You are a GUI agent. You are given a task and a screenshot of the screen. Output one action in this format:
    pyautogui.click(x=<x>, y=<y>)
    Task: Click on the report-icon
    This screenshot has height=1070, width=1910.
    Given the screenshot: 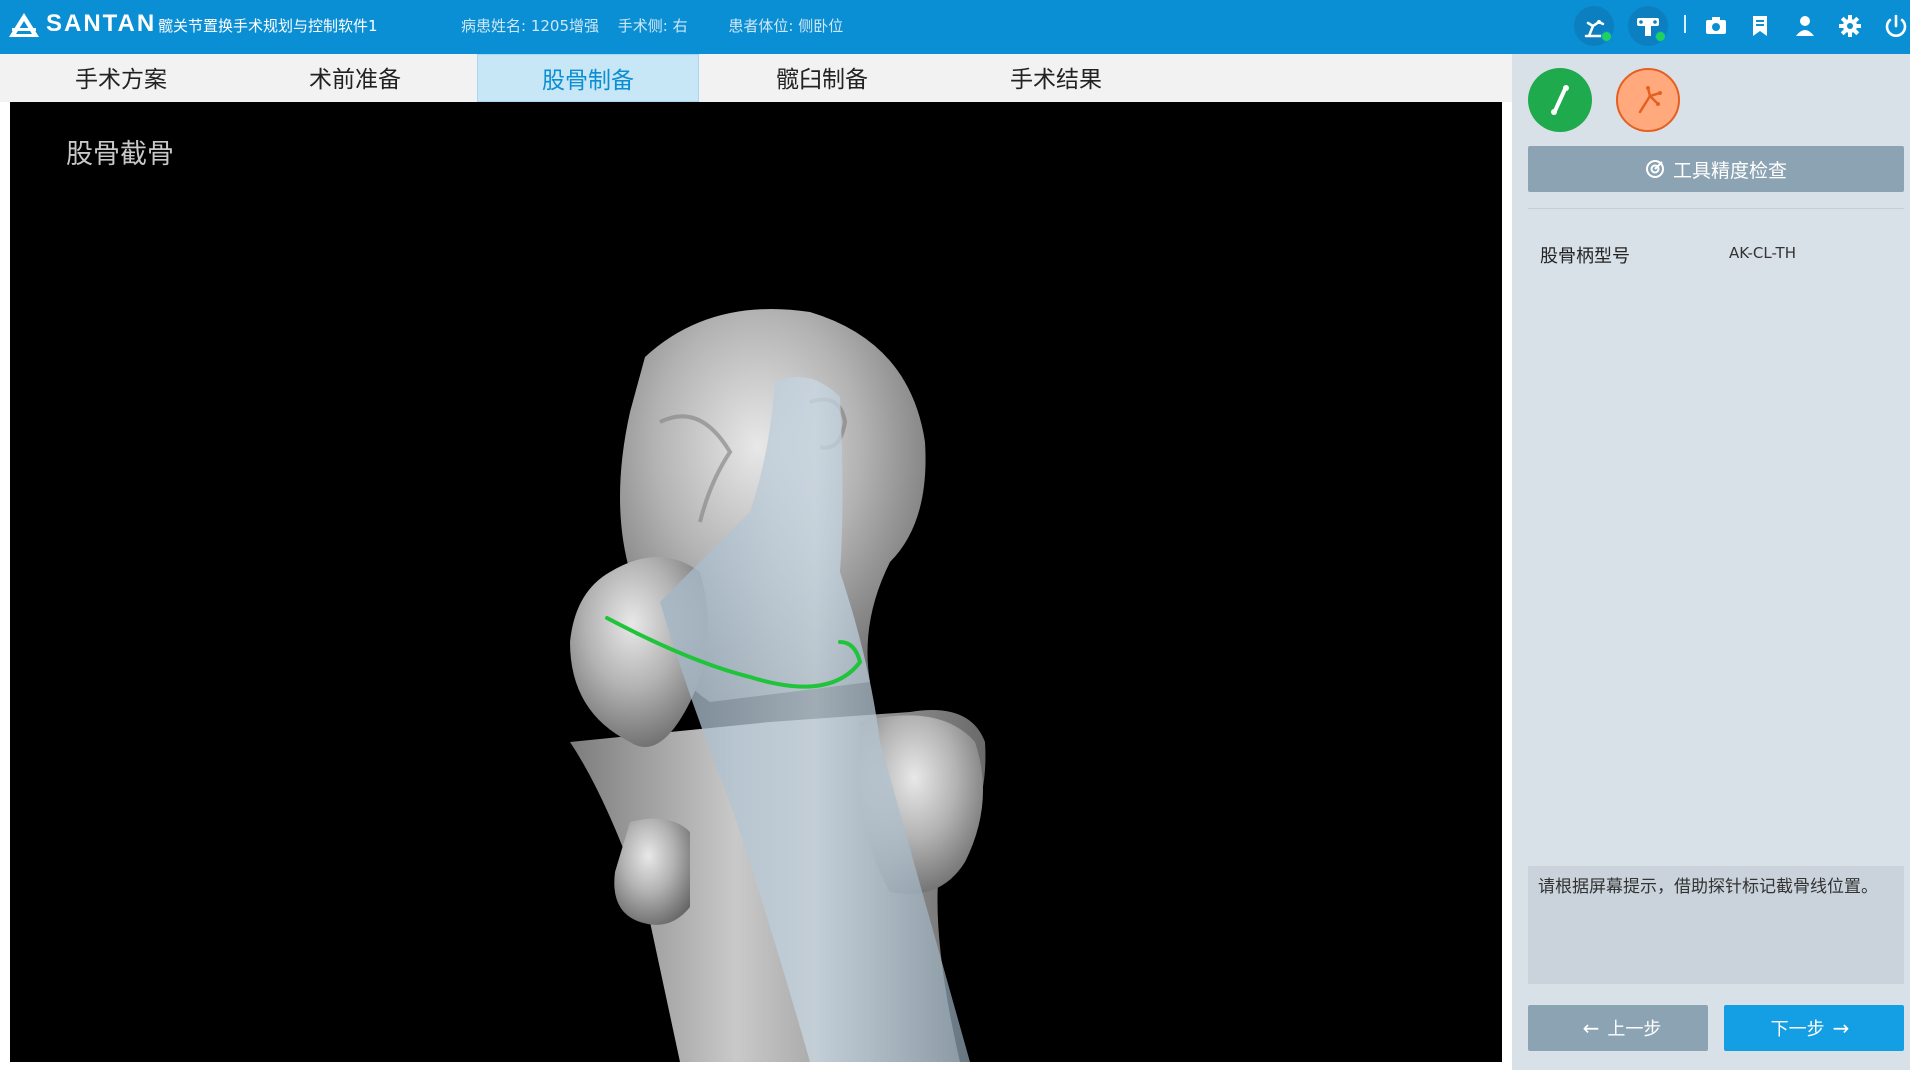 What is the action you would take?
    pyautogui.click(x=1760, y=26)
    